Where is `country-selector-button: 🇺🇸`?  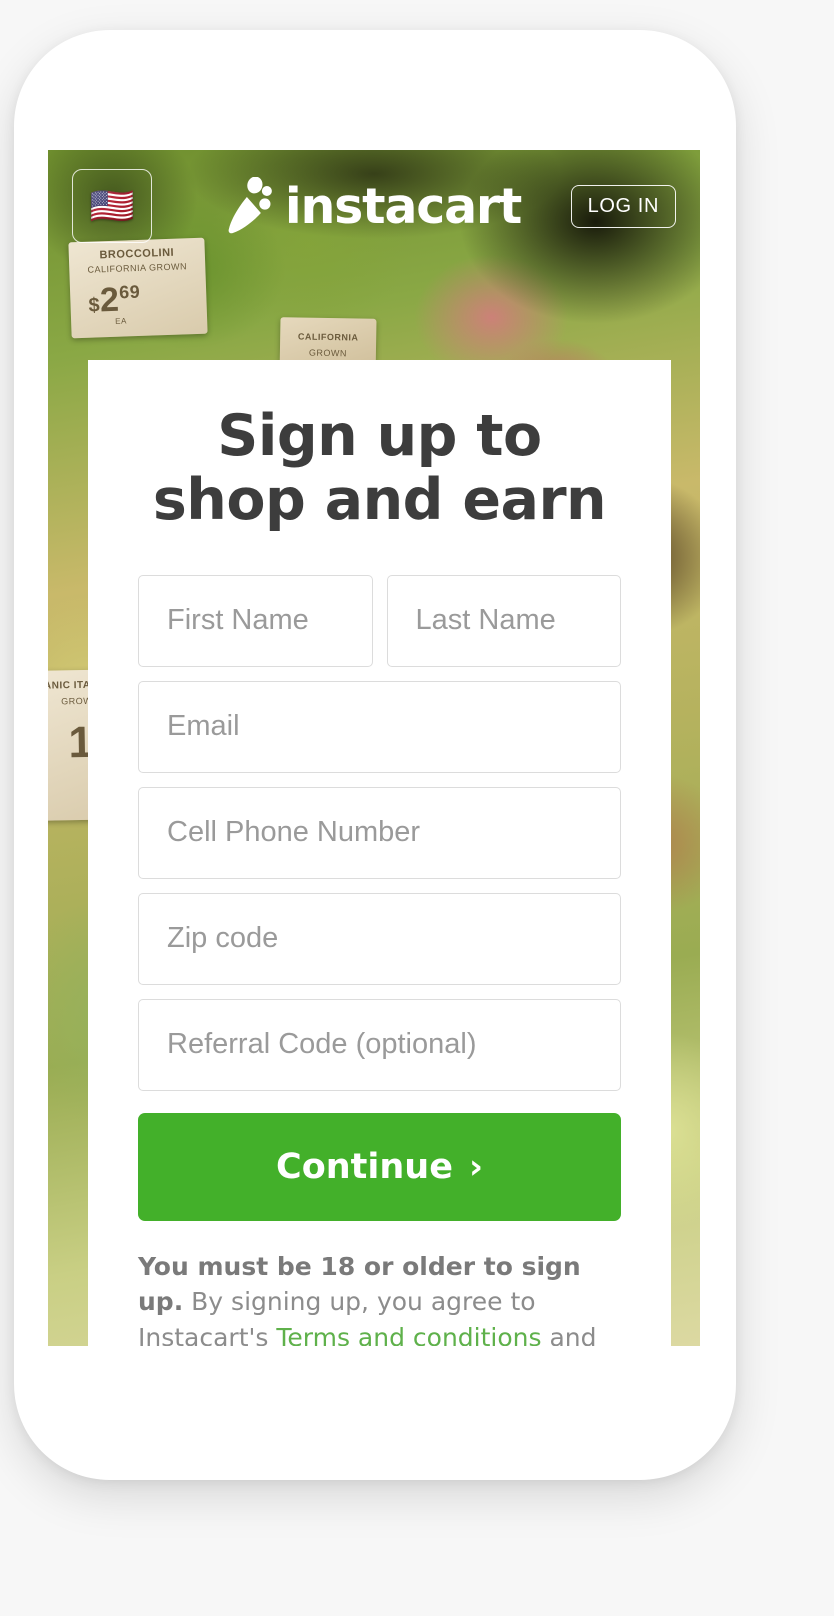 country-selector-button: 🇺🇸 is located at coordinates (112, 206).